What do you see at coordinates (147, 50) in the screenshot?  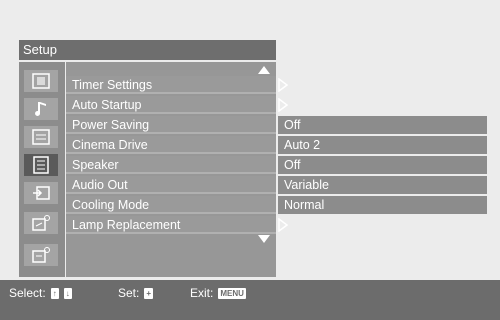 I see `setup-title-bar: Setup` at bounding box center [147, 50].